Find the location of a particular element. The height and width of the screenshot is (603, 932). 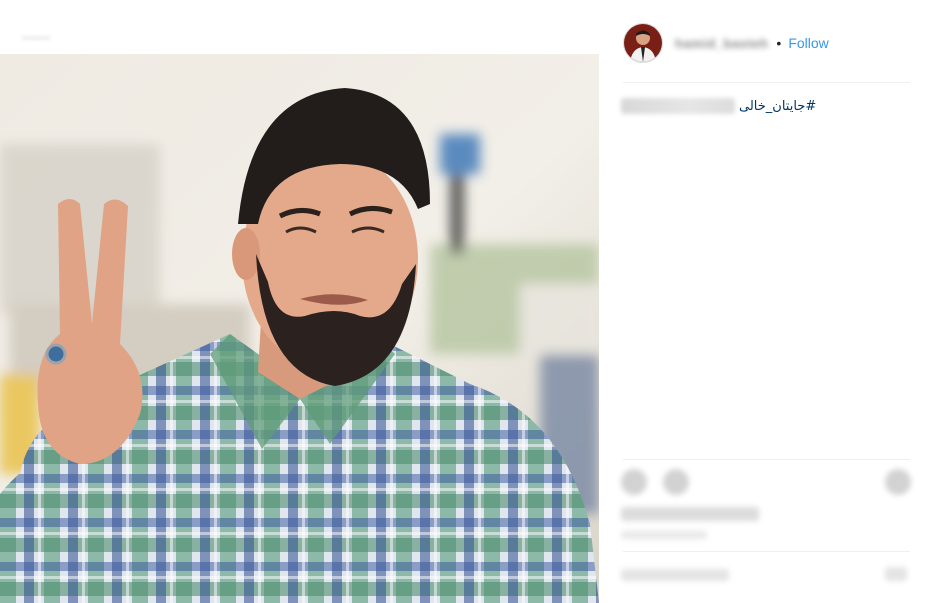

avatar-image is located at coordinates (643, 43).